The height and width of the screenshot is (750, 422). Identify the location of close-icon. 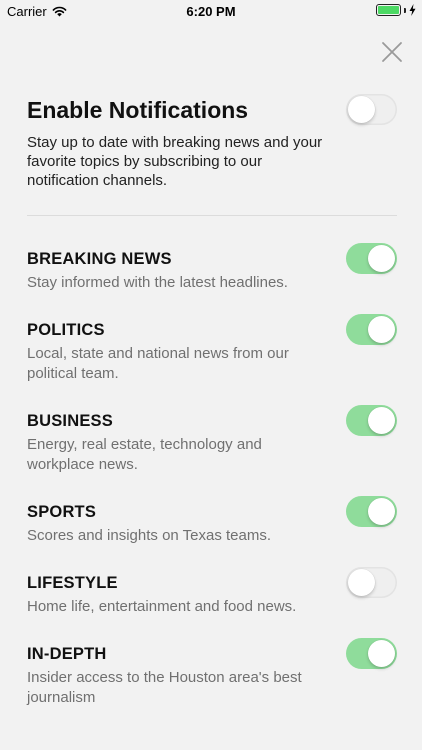
(392, 52).